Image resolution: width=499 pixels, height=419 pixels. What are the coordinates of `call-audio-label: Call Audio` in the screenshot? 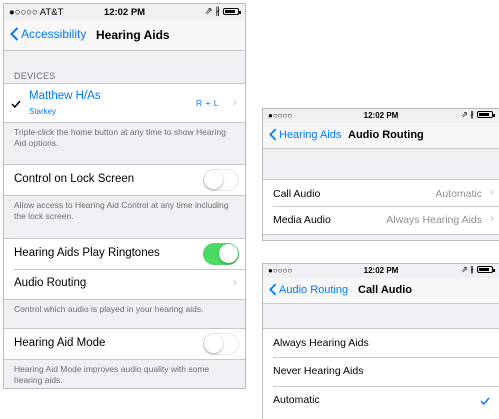 It's located at (297, 194).